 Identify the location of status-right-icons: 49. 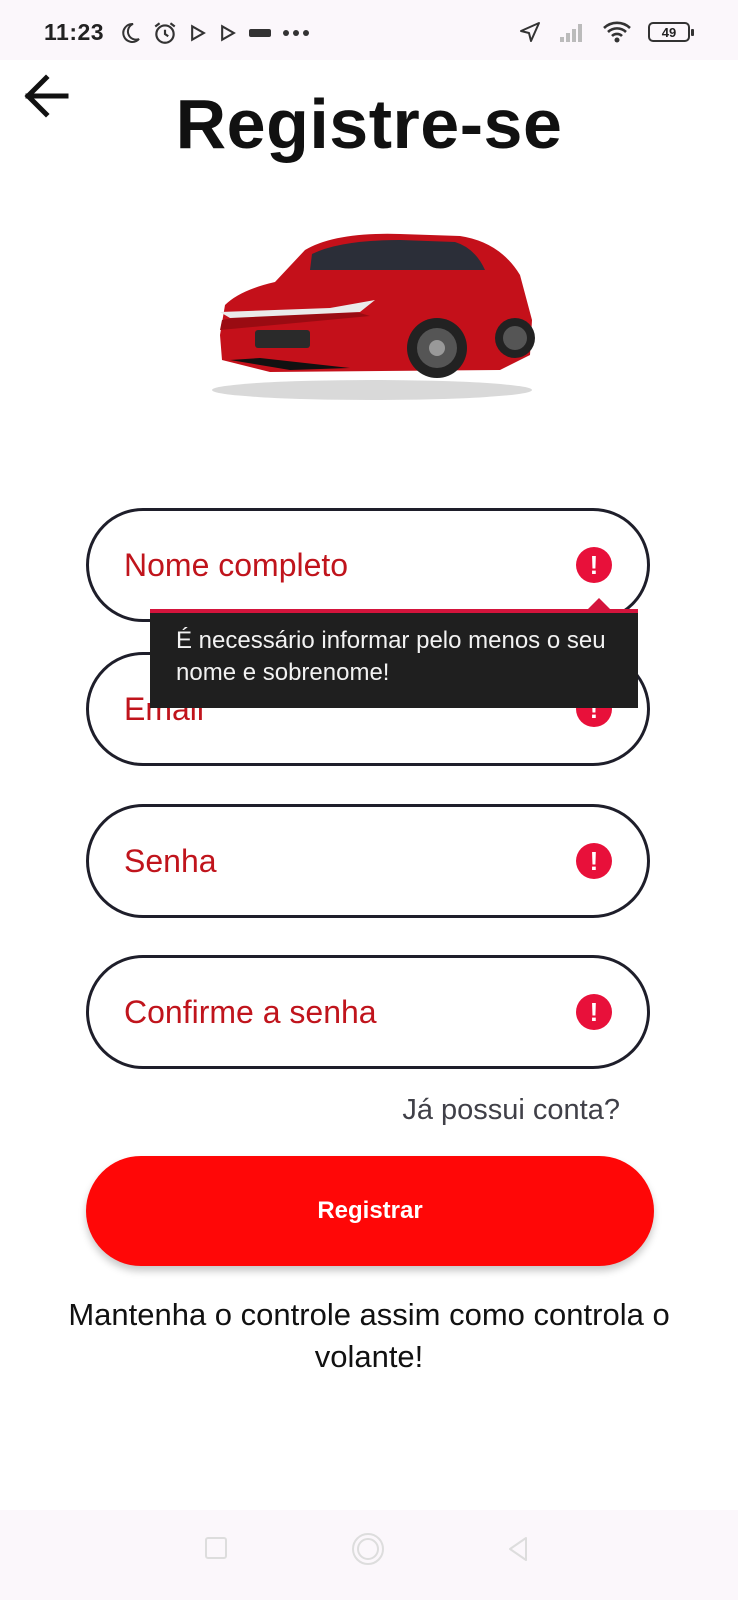
(606, 32).